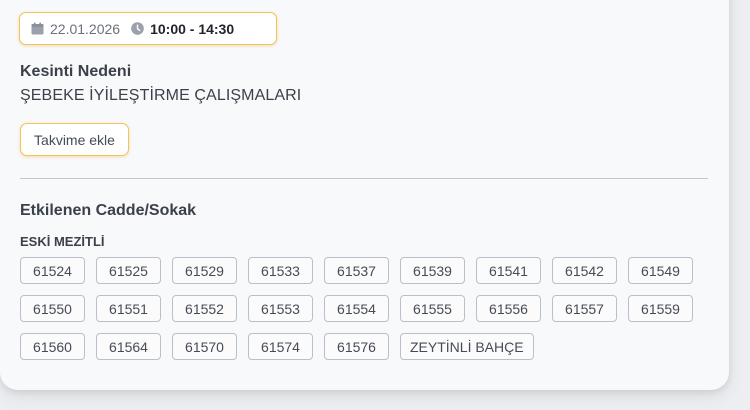  Describe the element at coordinates (356, 346) in the screenshot. I see `street-tag: 61576` at that location.